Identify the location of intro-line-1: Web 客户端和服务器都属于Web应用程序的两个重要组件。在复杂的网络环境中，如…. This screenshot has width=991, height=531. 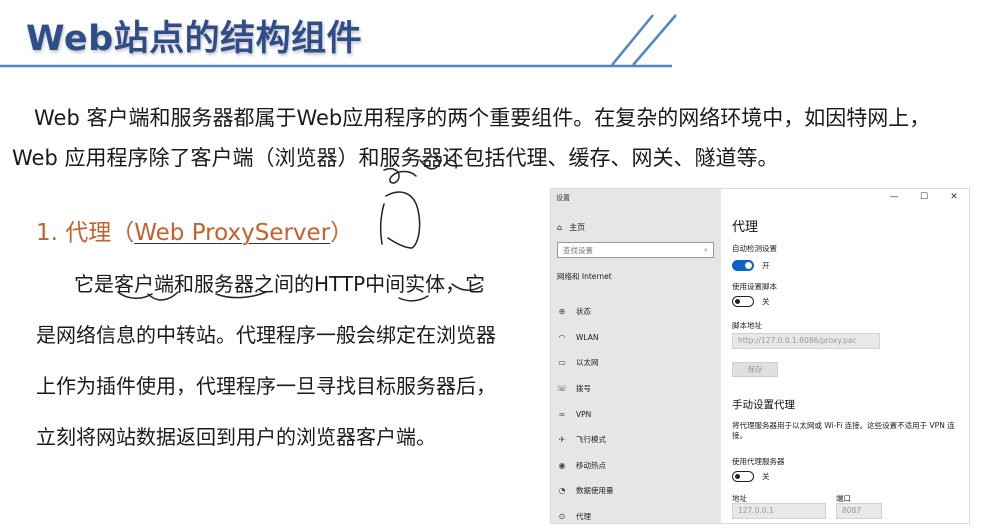
(482, 118).